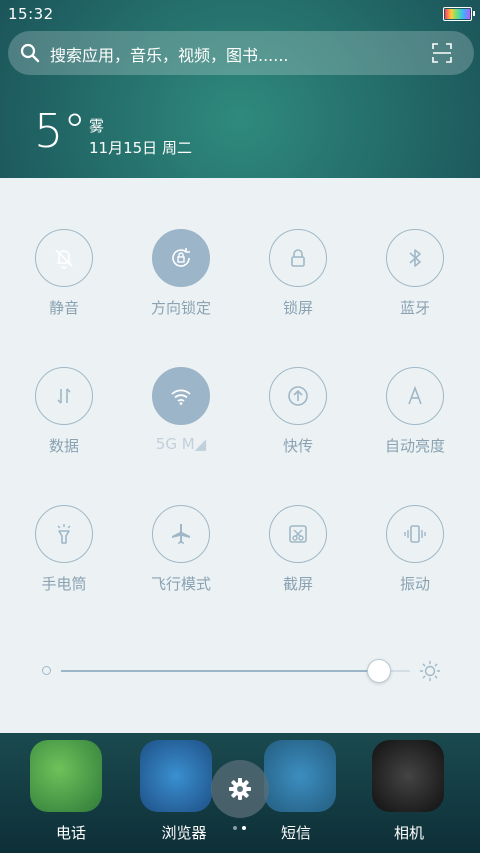 The width and height of the screenshot is (480, 853). What do you see at coordinates (220, 671) in the screenshot?
I see `brightness-slider-fill` at bounding box center [220, 671].